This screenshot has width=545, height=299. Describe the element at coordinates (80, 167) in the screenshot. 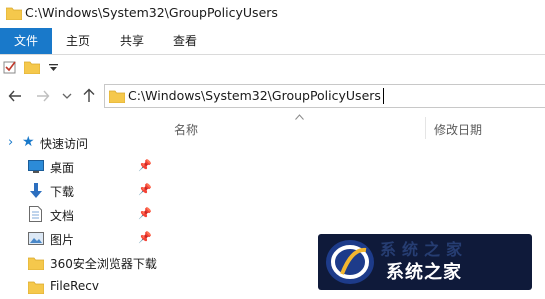

I see `nav-item-desktop: 桌面 📌` at that location.